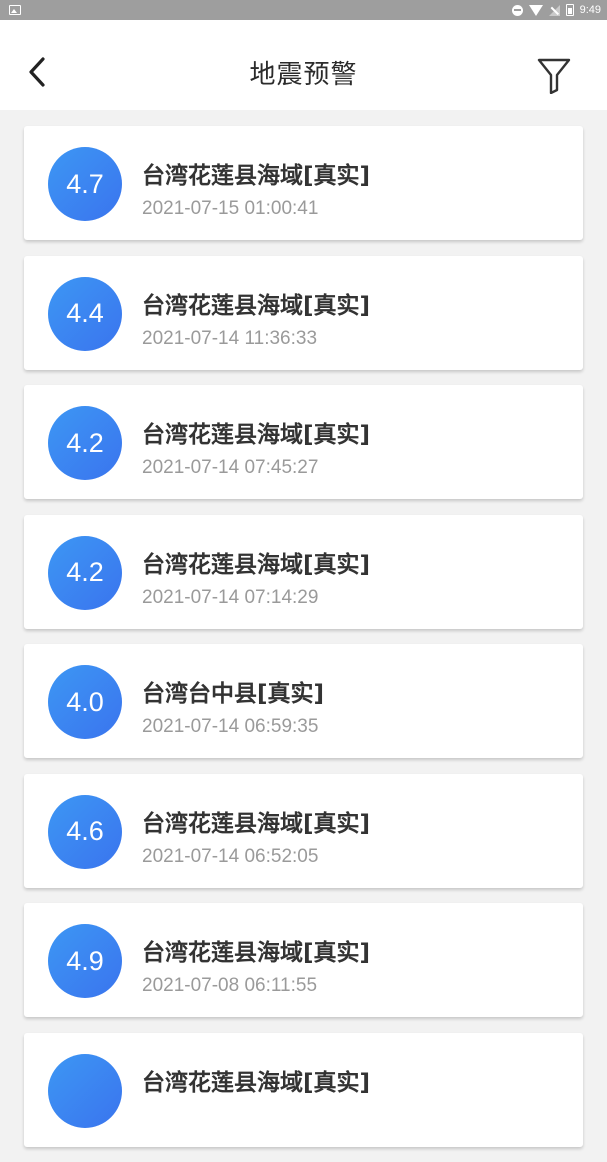 This screenshot has width=607, height=1162. Describe the element at coordinates (303, 1089) in the screenshot. I see `earthquake-card: 台湾花莲县海域[真实]` at that location.